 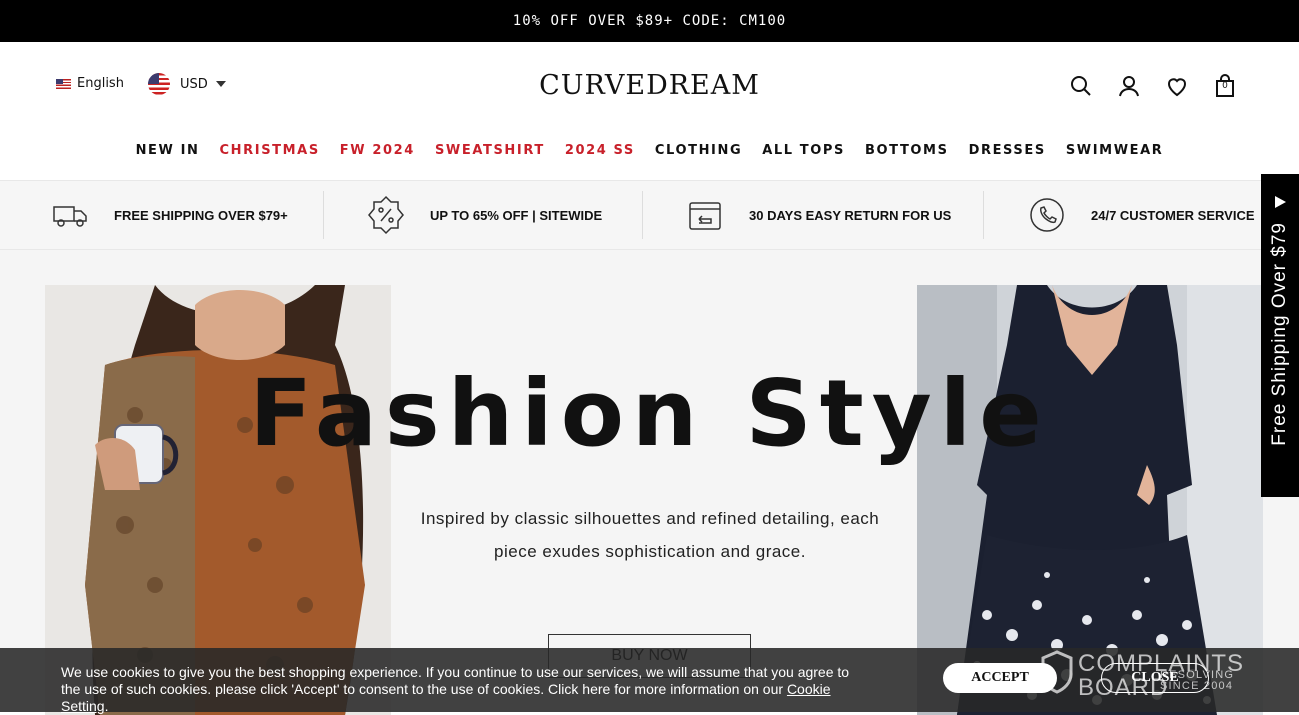 What do you see at coordinates (1153, 86) in the screenshot?
I see `header-icons: 0` at bounding box center [1153, 86].